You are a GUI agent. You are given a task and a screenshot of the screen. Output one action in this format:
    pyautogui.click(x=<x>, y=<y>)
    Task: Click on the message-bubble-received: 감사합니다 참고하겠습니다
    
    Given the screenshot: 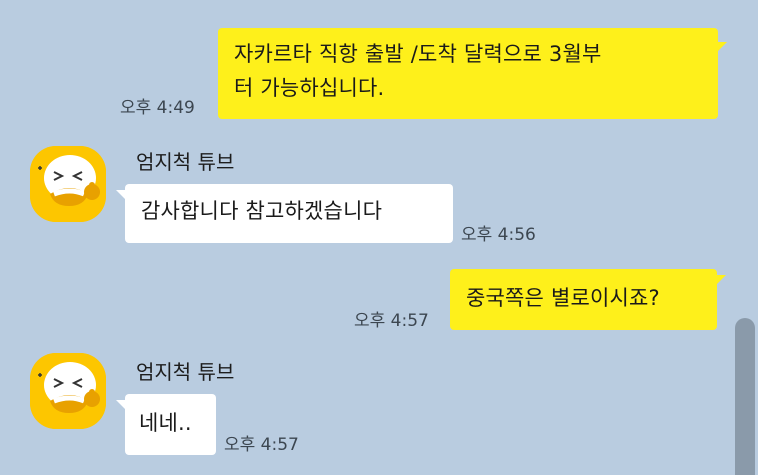 What is the action you would take?
    pyautogui.click(x=289, y=213)
    